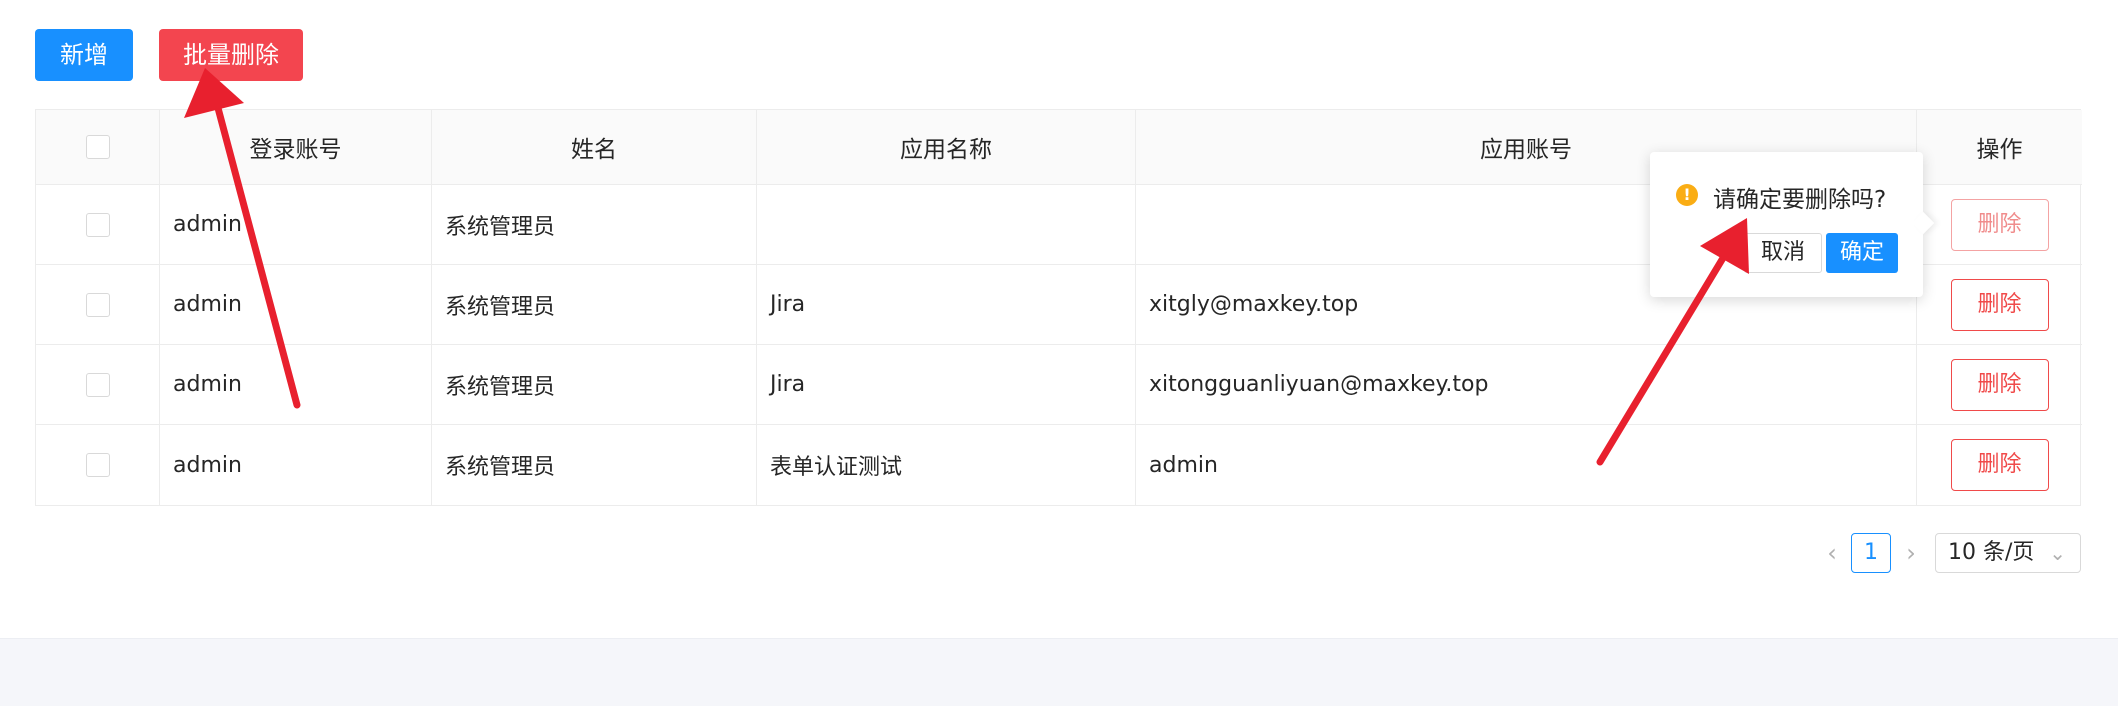  What do you see at coordinates (1526, 465) in the screenshot?
I see `cell-app-account: admin` at bounding box center [1526, 465].